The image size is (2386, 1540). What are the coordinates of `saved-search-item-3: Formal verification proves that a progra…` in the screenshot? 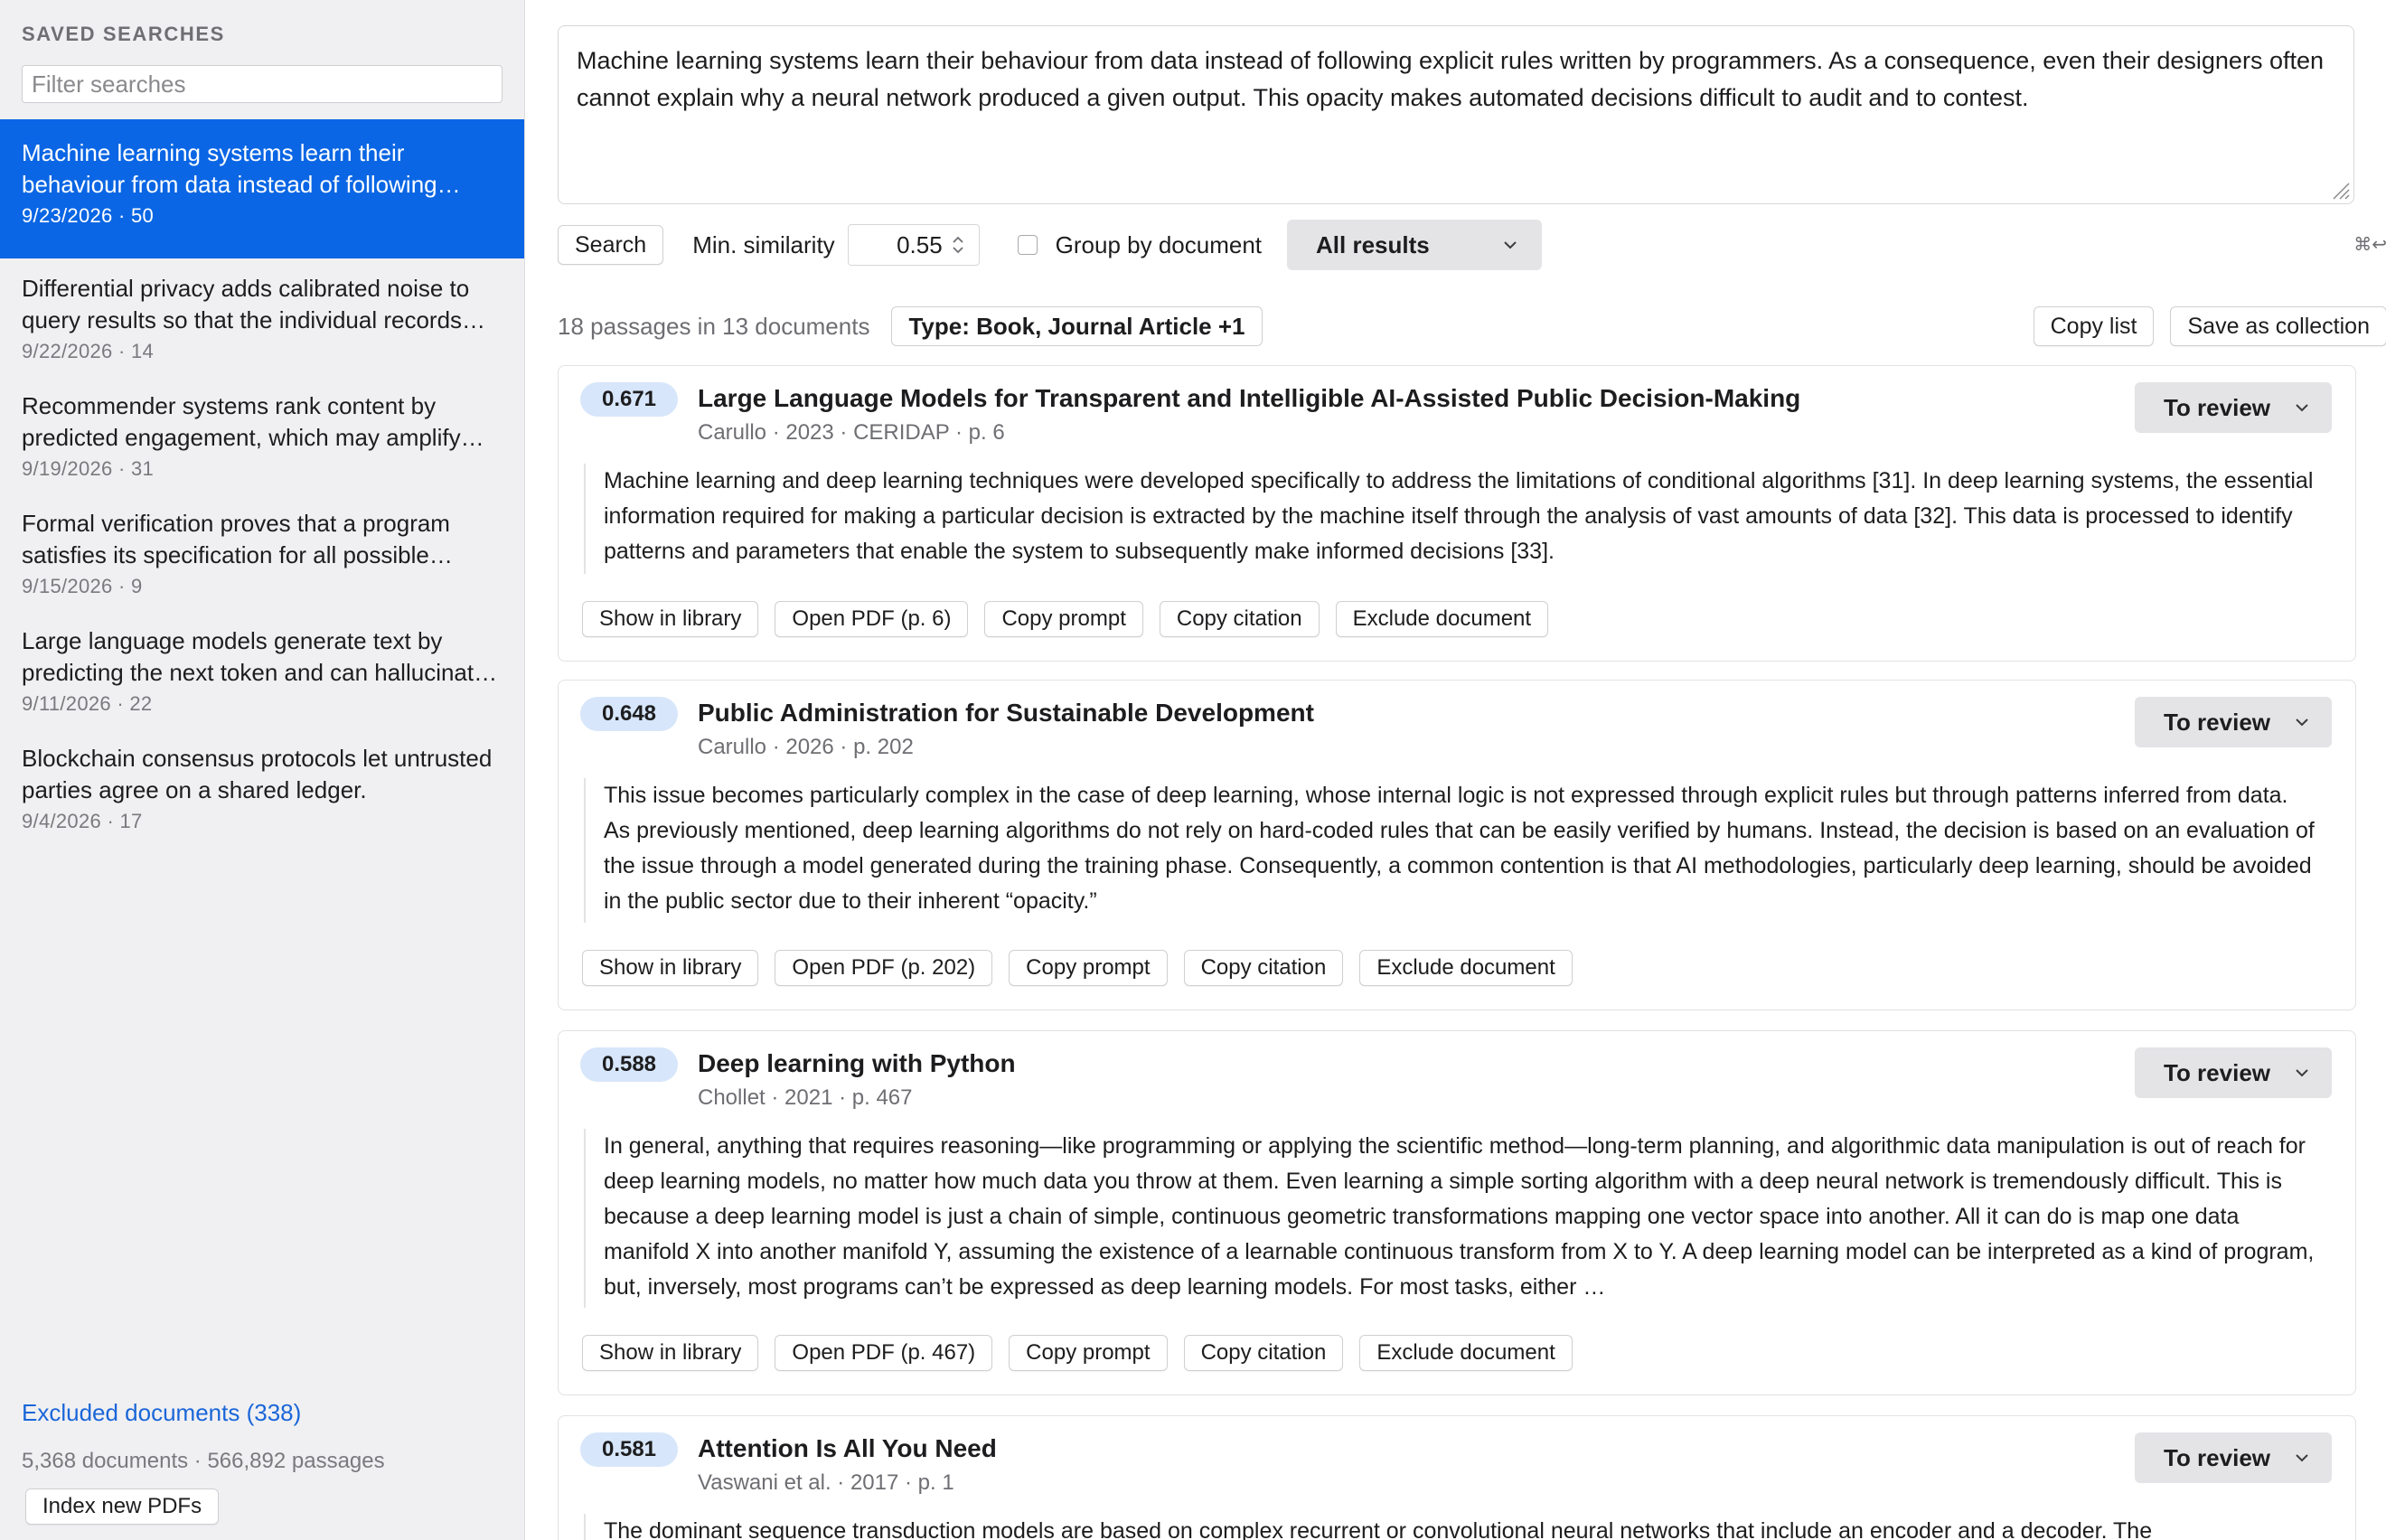 It's located at (262, 552).